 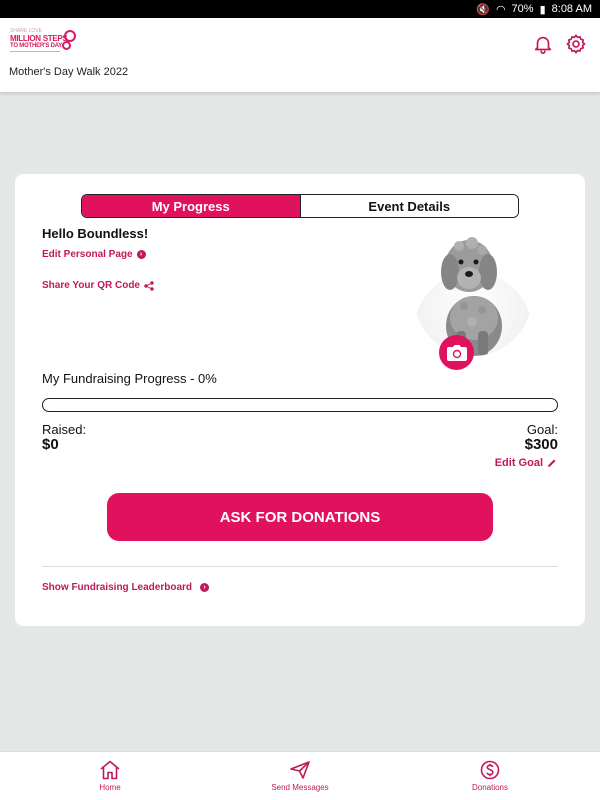 I want to click on change-photo-button, so click(x=456, y=352).